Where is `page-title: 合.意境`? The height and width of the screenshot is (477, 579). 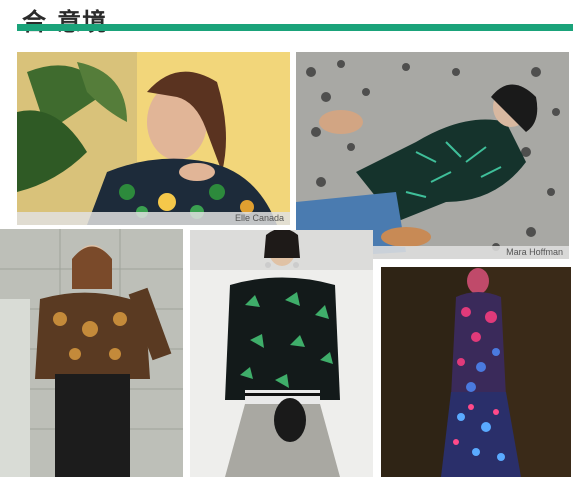
page-title: 合.意境 is located at coordinates (65, 22).